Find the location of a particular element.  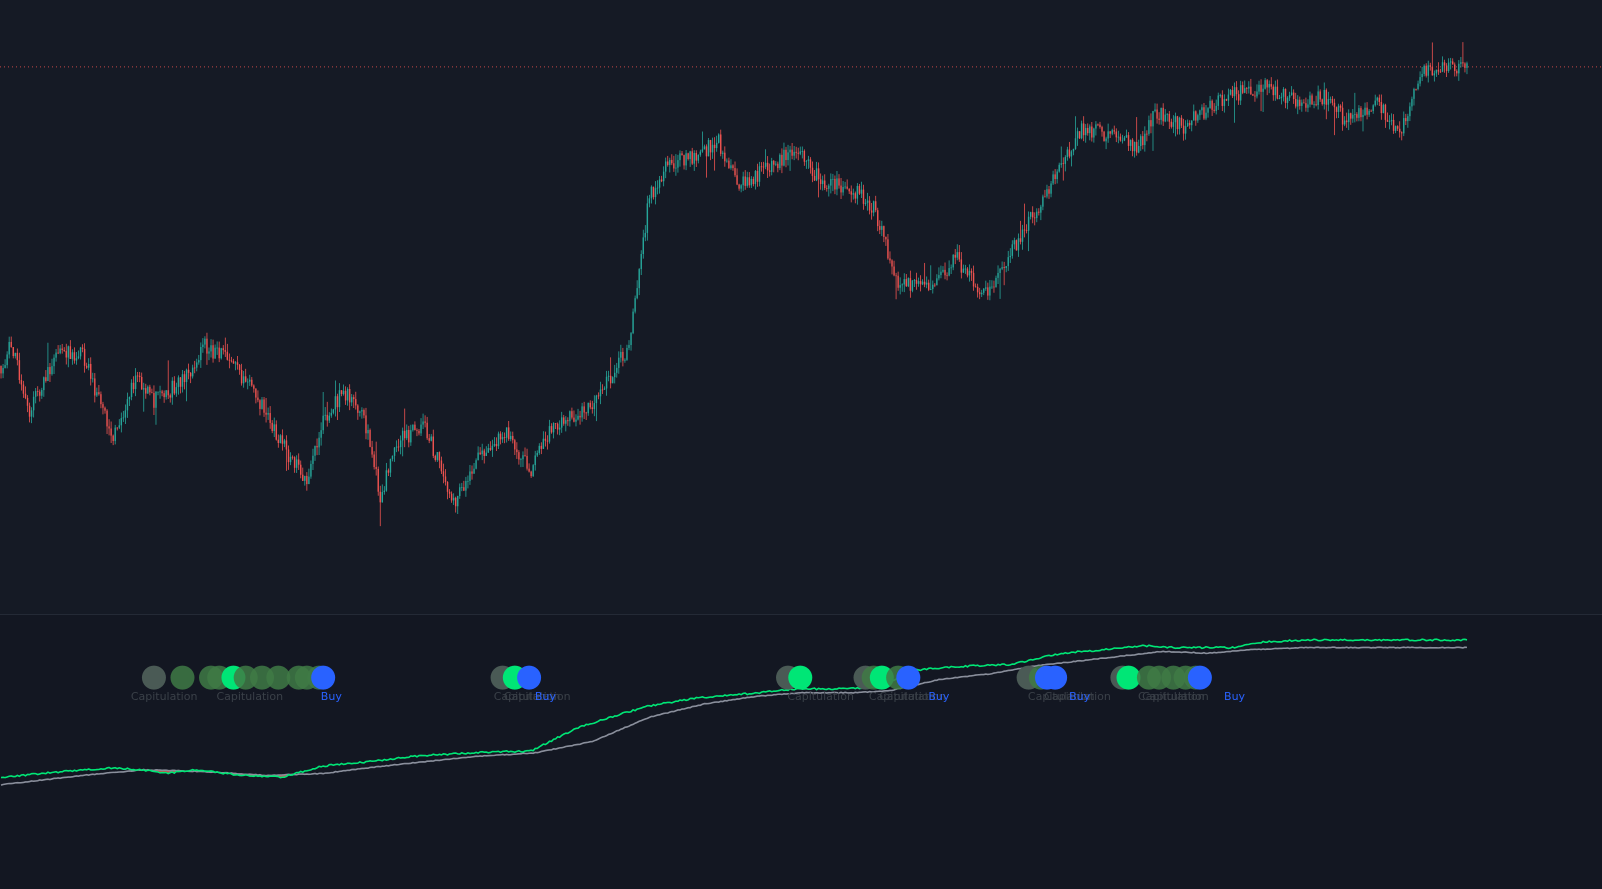

capitulation-label: Capitulation is located at coordinates (164, 696).